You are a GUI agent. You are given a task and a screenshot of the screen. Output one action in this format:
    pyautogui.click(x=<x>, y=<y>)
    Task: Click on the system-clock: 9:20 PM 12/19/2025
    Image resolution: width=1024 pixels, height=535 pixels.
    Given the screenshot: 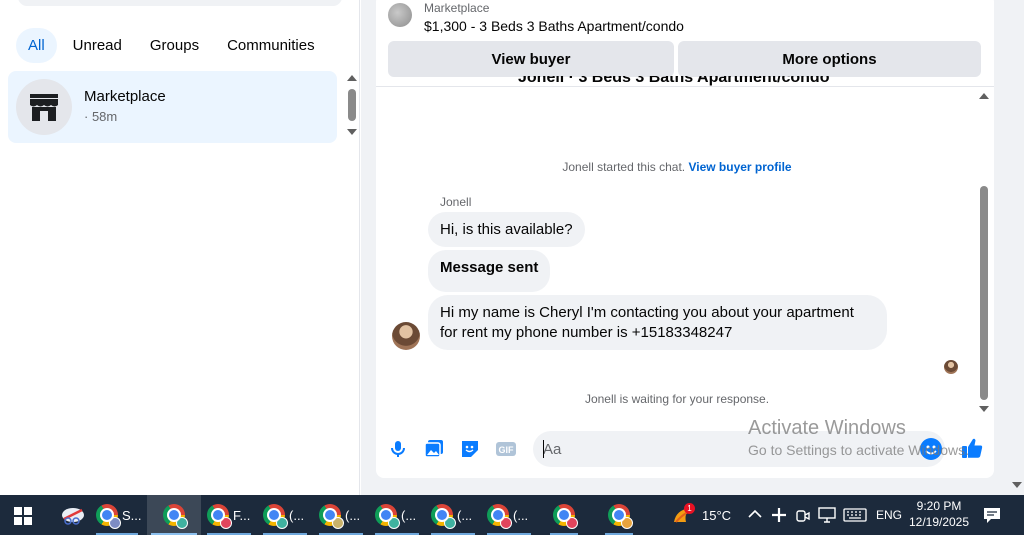 What is the action you would take?
    pyautogui.click(x=939, y=514)
    